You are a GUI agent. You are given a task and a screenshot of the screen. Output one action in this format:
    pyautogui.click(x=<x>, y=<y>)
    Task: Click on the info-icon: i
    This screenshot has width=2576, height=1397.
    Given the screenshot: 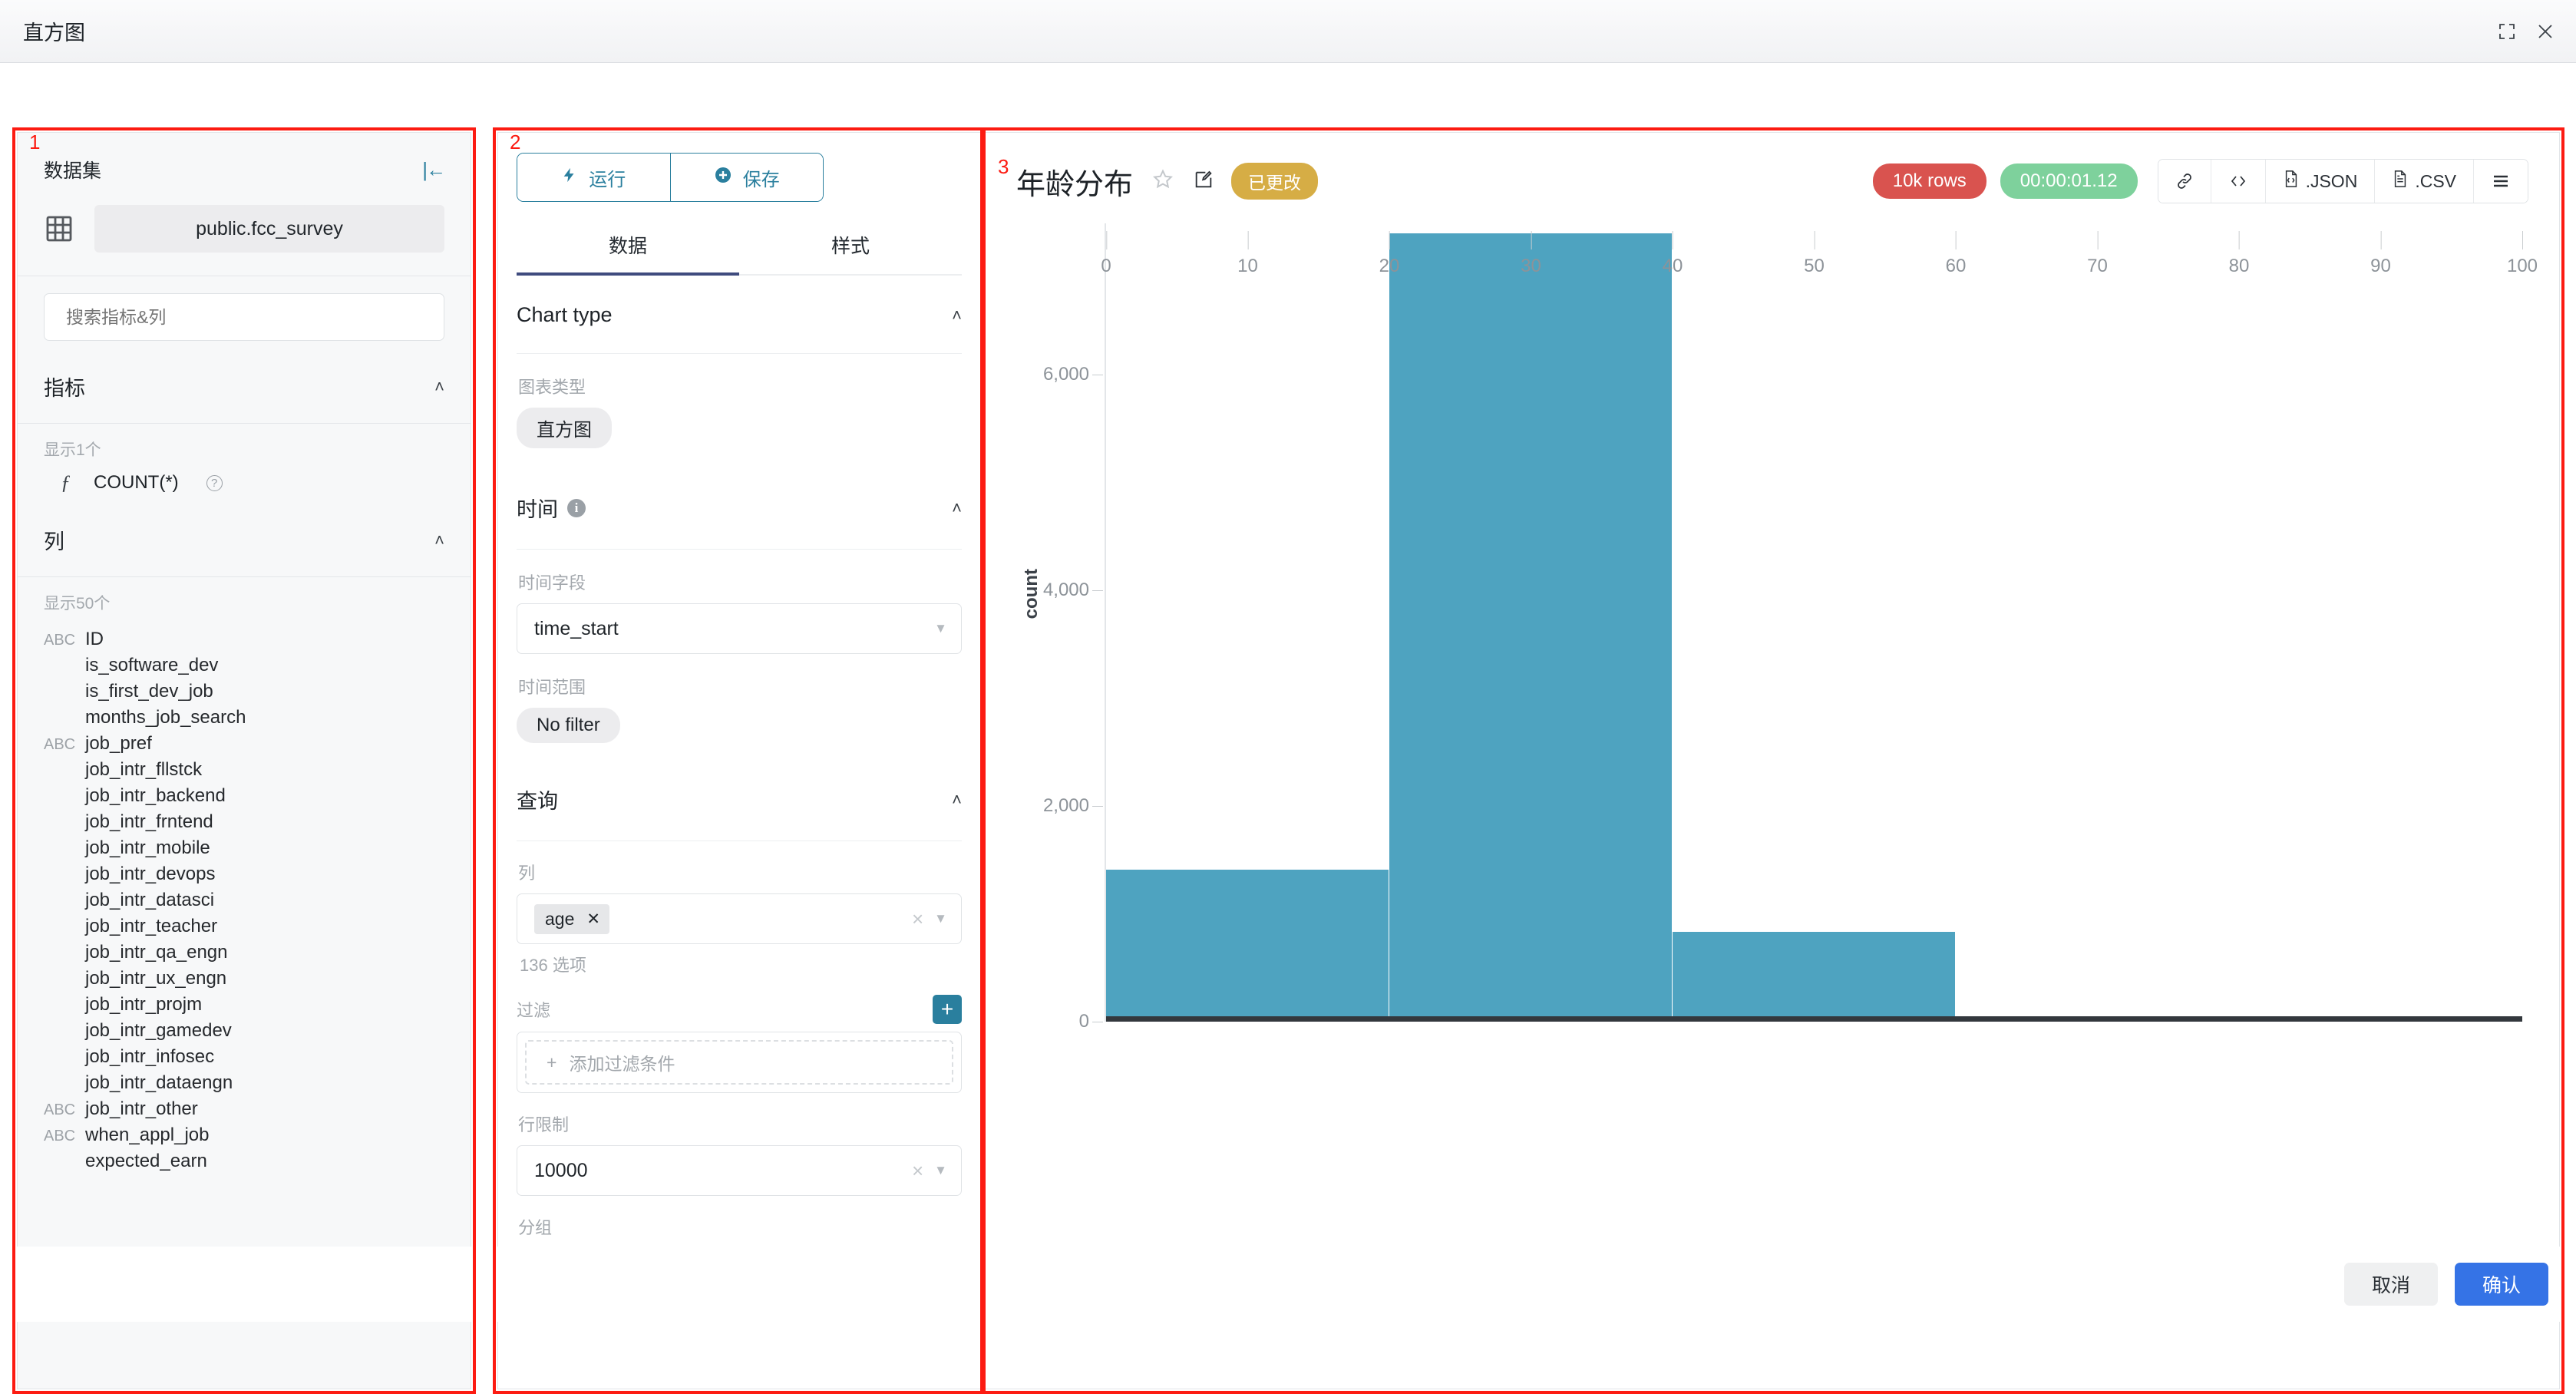 What is the action you would take?
    pyautogui.click(x=576, y=508)
    